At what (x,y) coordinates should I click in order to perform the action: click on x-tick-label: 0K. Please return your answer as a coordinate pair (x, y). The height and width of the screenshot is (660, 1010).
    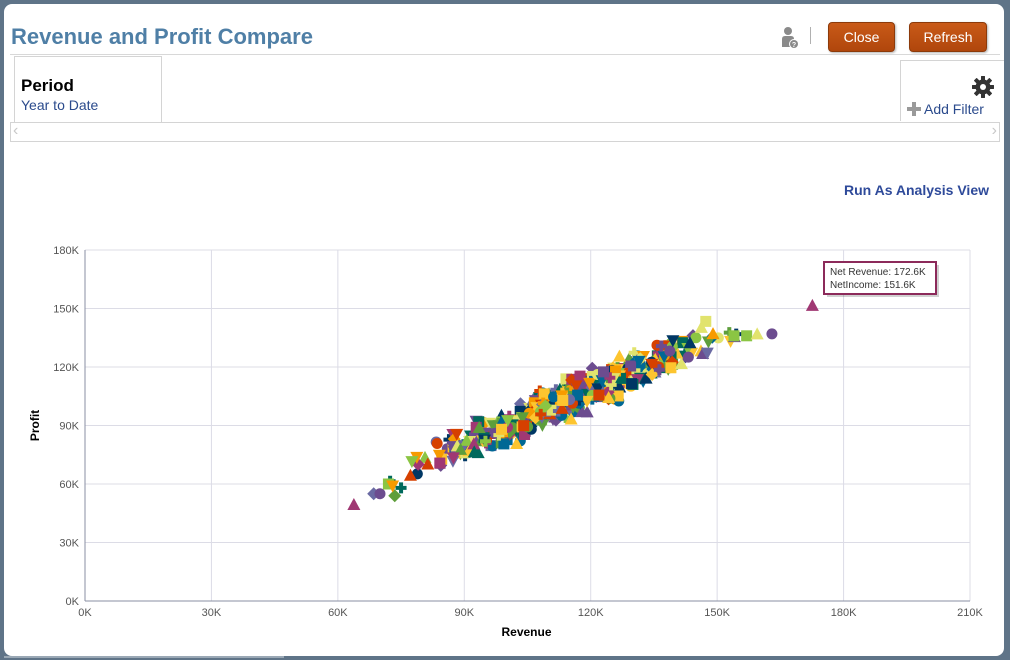
    Looking at the image, I should click on (85, 613).